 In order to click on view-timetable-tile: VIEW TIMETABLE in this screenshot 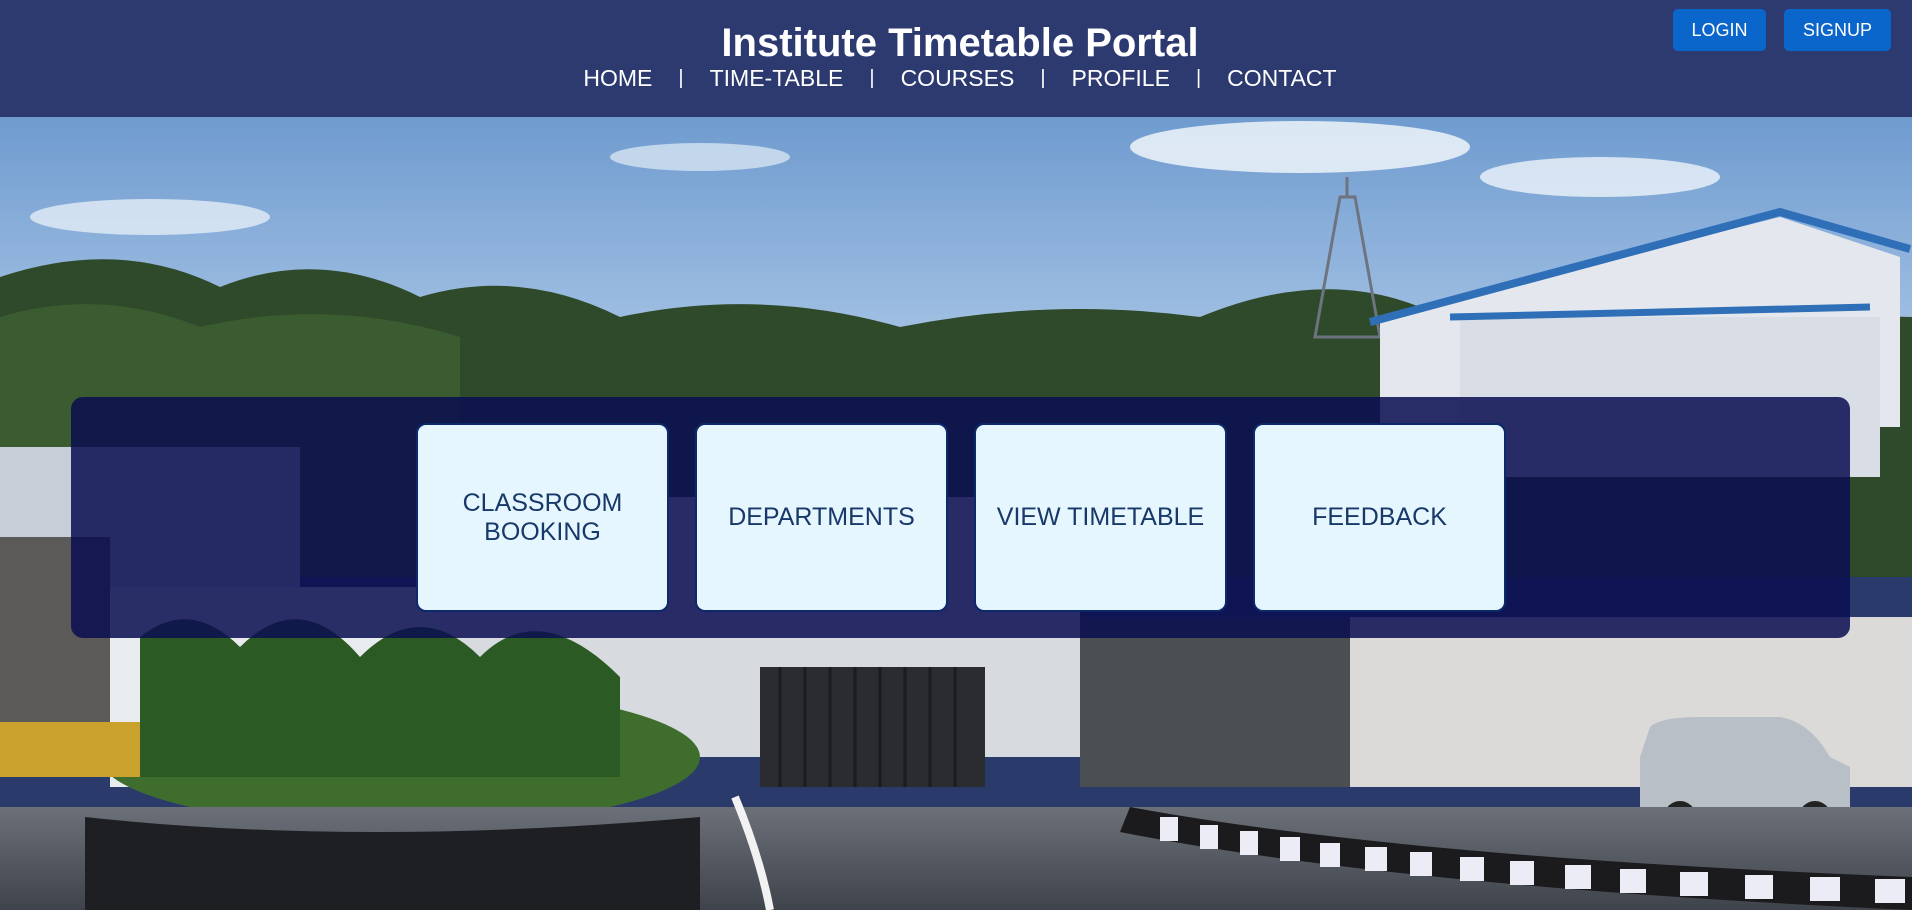, I will do `click(1100, 517)`.